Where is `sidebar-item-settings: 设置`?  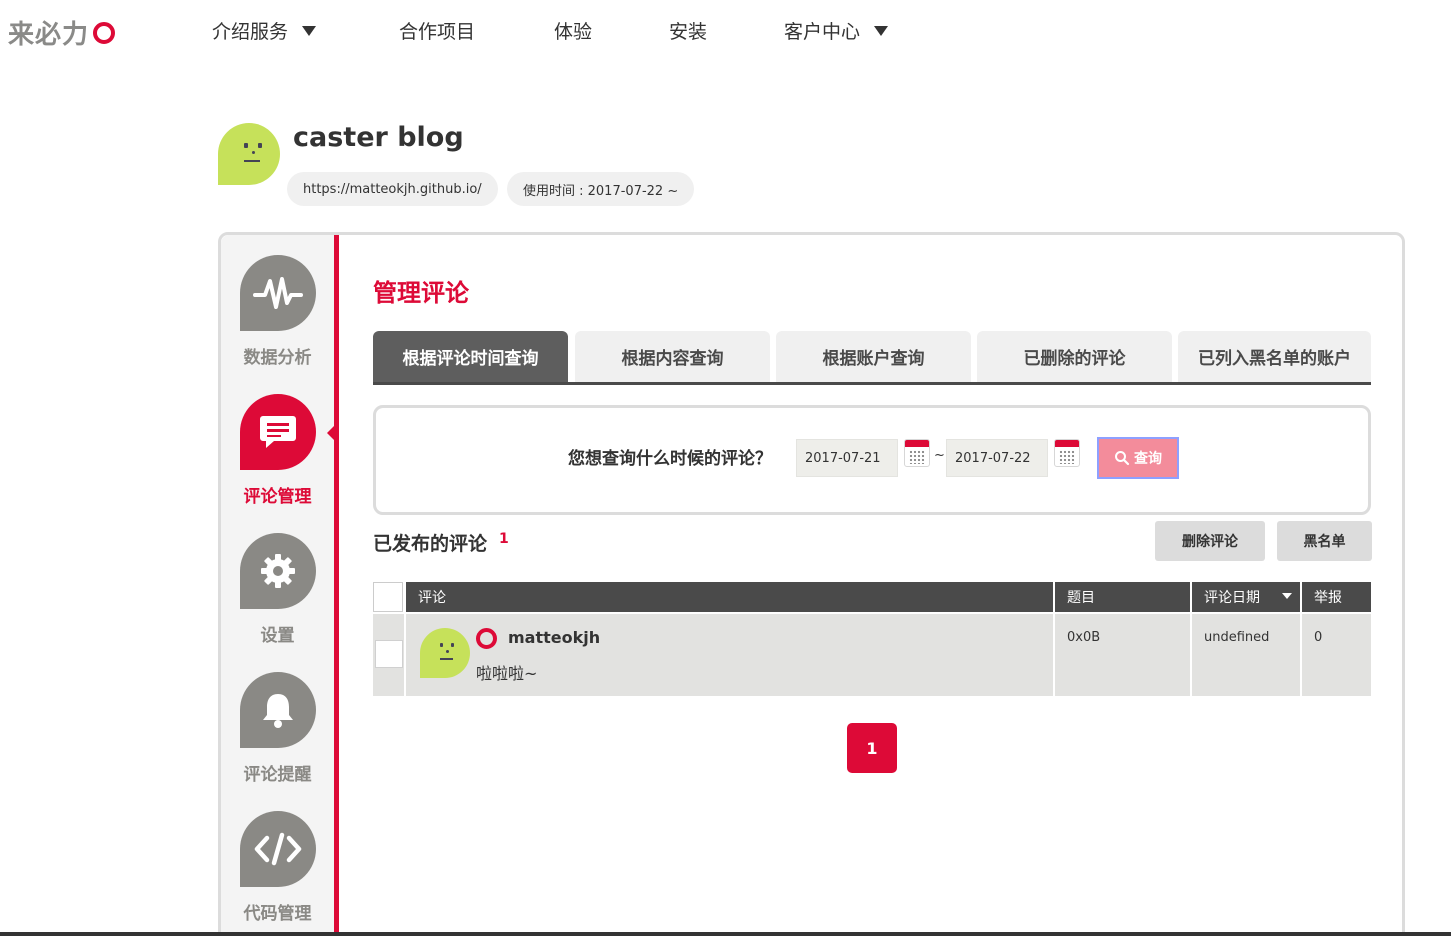 sidebar-item-settings: 设置 is located at coordinates (277, 589).